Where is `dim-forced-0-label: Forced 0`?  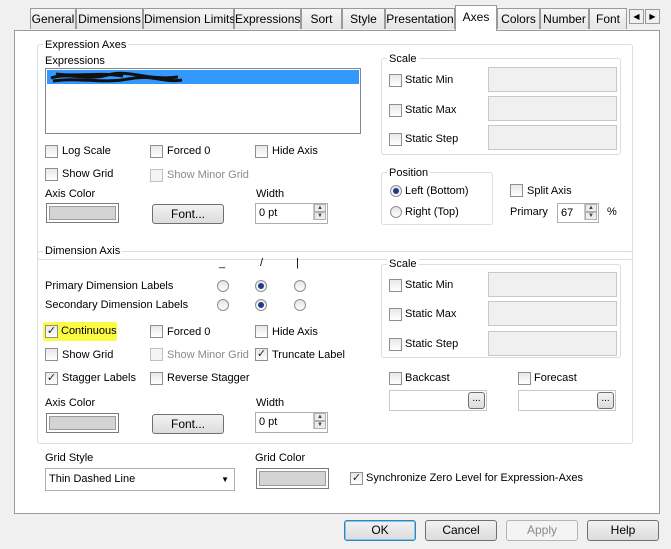 dim-forced-0-label: Forced 0 is located at coordinates (189, 332).